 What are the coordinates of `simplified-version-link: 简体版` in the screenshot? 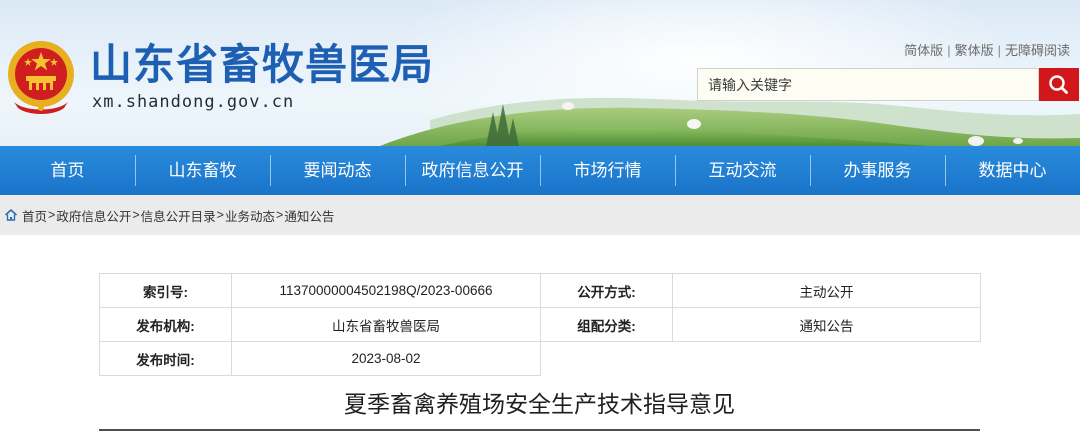 It's located at (923, 50).